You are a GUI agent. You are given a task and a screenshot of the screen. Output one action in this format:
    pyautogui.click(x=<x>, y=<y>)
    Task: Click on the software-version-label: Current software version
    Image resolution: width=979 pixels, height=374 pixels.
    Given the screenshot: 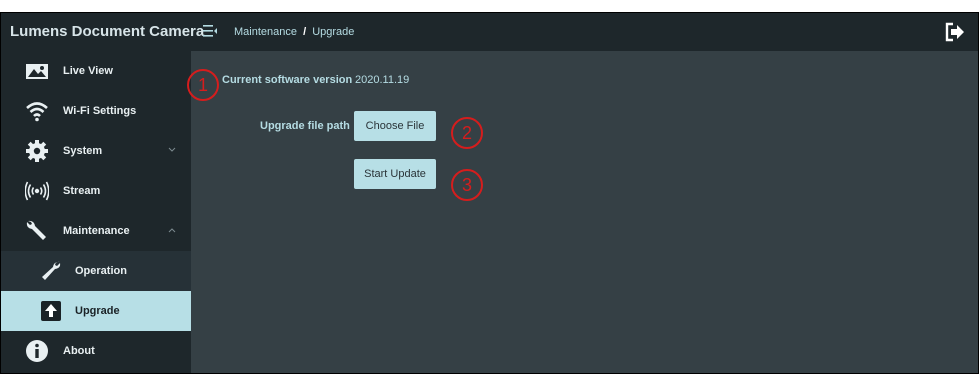 What is the action you would take?
    pyautogui.click(x=287, y=80)
    